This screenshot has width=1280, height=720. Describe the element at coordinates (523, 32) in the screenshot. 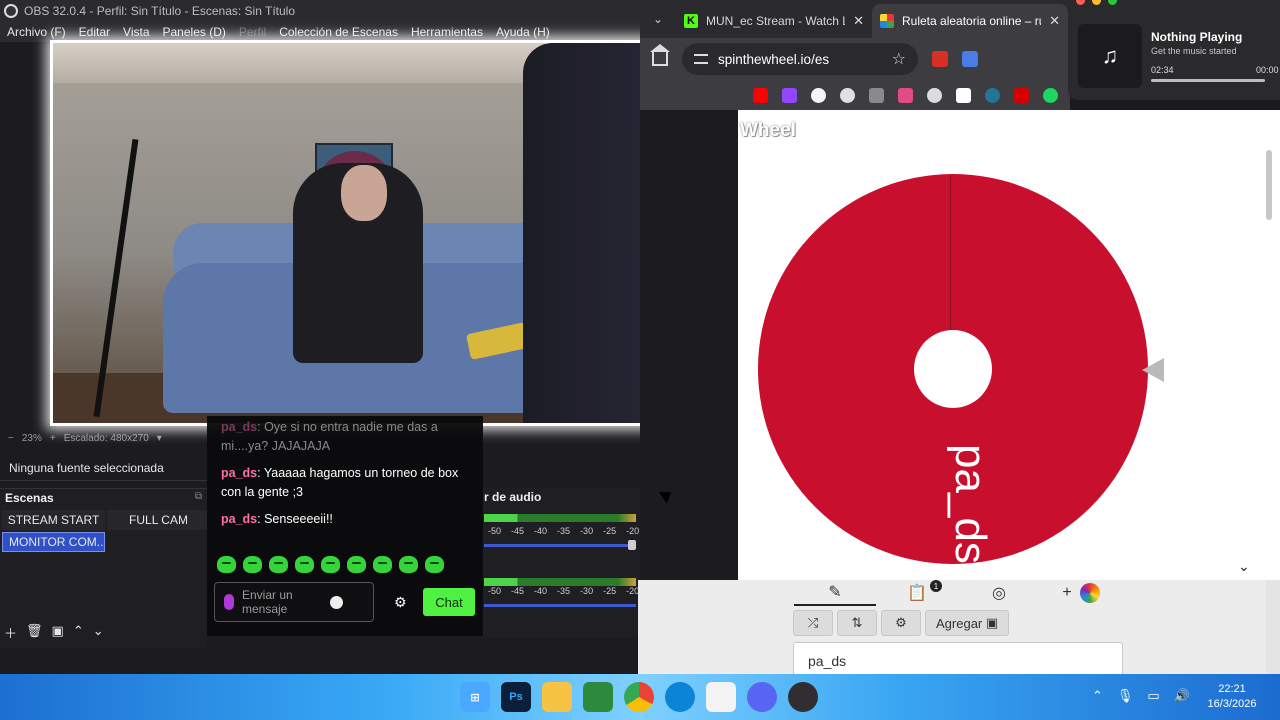

I see `menu-ayuda: Ayuda (H)` at that location.